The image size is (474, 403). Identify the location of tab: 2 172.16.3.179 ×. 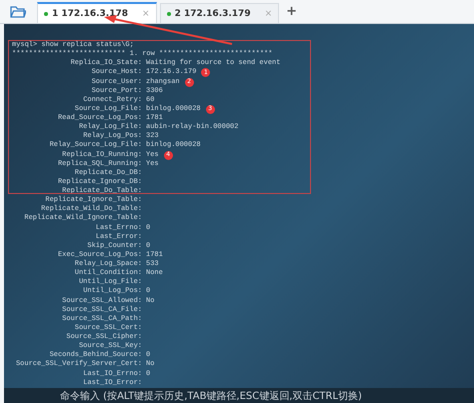
(220, 13).